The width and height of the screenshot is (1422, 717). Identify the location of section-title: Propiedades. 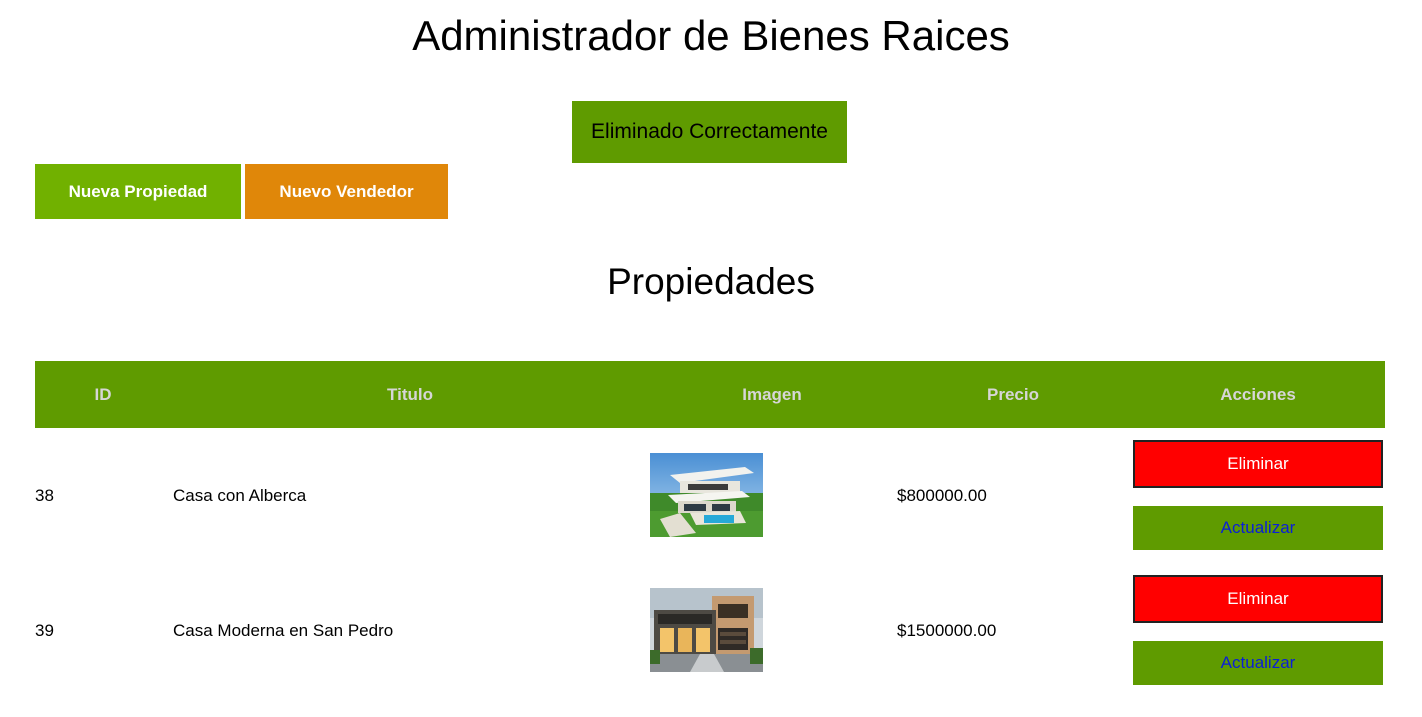
(711, 281).